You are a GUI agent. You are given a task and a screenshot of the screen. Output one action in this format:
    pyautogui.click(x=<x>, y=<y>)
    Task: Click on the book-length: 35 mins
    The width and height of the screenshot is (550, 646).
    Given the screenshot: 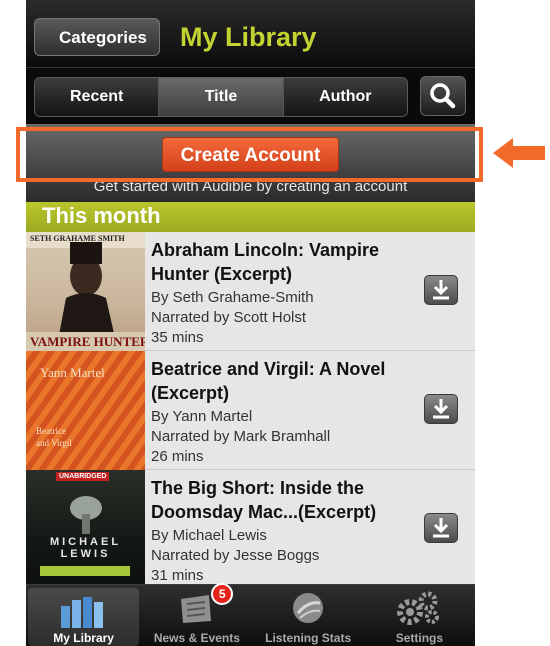 What is the action you would take?
    pyautogui.click(x=177, y=337)
    